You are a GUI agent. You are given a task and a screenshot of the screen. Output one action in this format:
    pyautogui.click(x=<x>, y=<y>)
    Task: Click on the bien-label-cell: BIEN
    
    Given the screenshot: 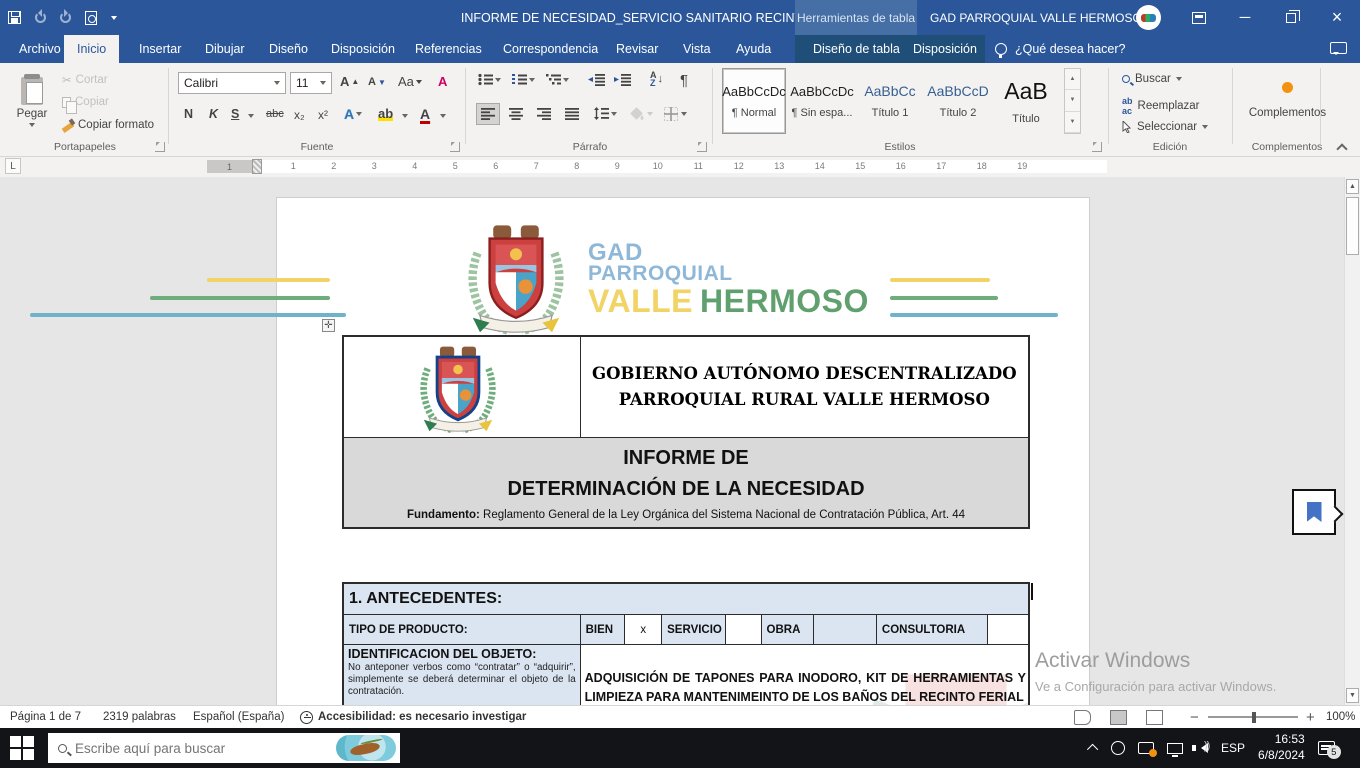 What is the action you would take?
    pyautogui.click(x=603, y=629)
    